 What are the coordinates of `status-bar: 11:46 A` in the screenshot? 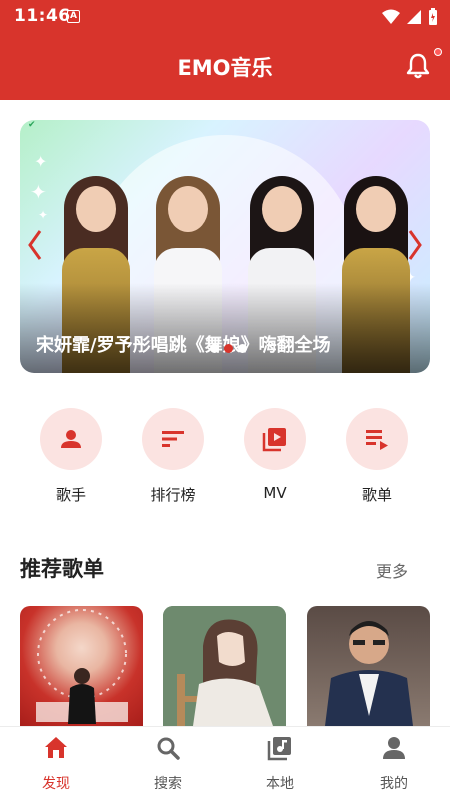 It's located at (225, 17).